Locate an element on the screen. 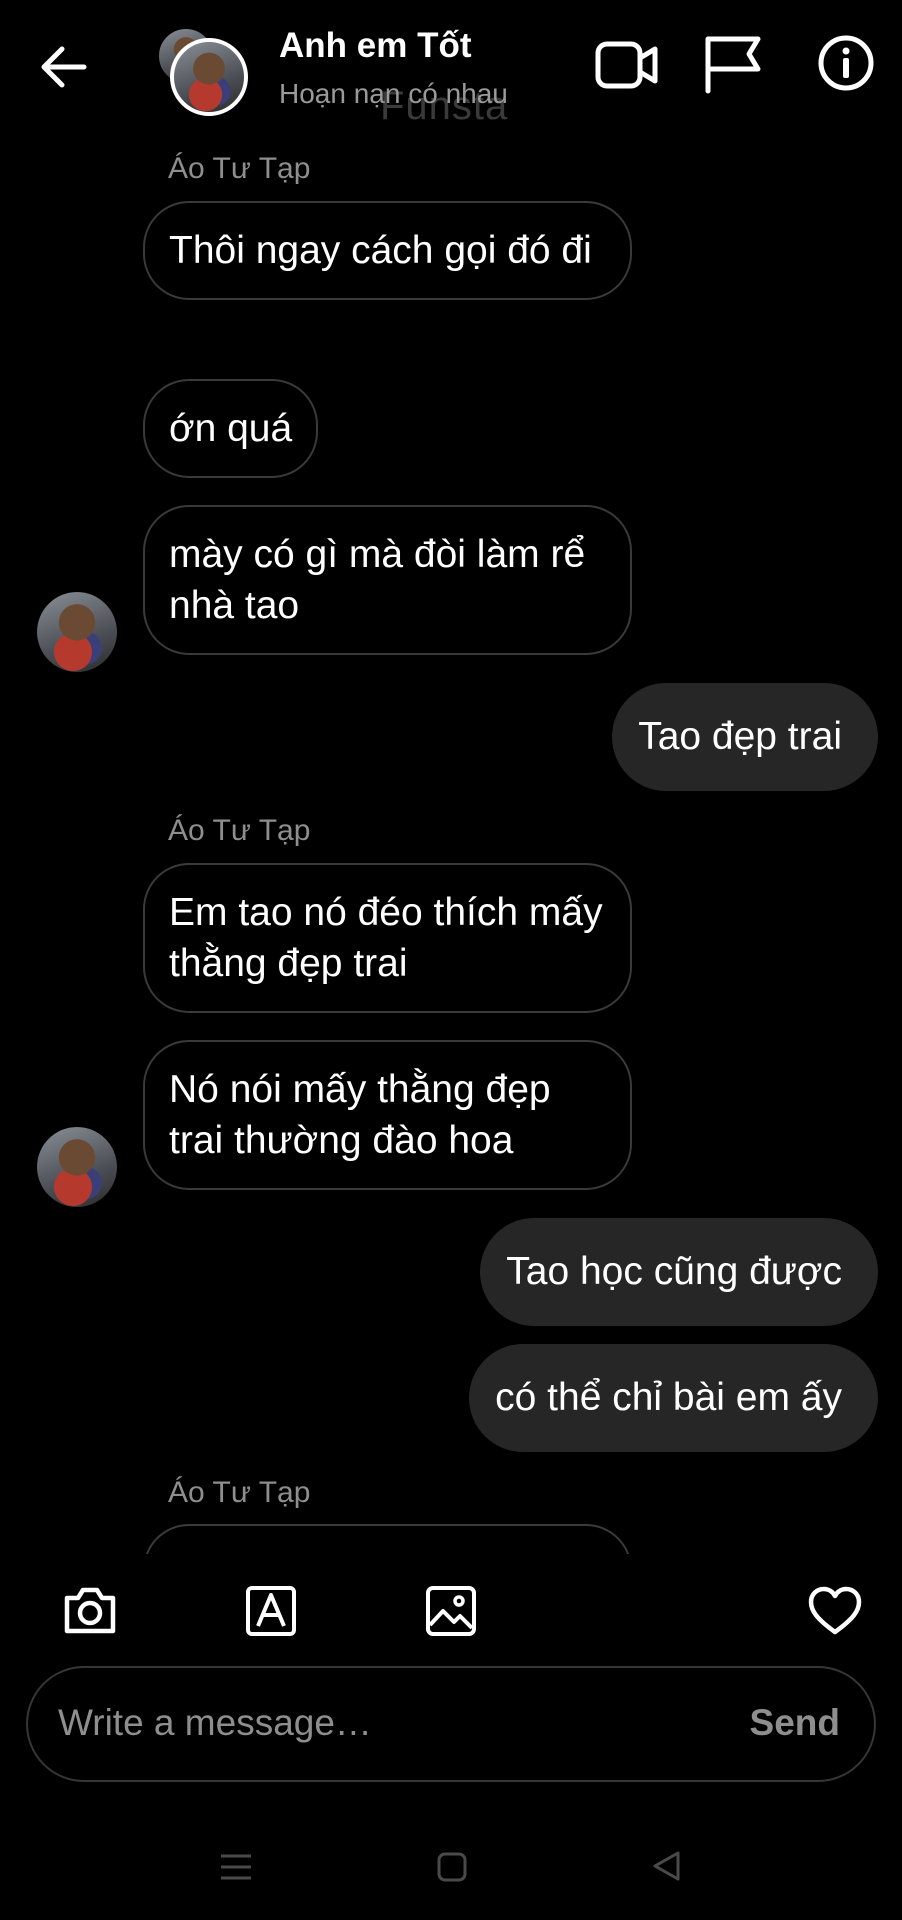 This screenshot has width=902, height=1920. menu-icon is located at coordinates (236, 1867).